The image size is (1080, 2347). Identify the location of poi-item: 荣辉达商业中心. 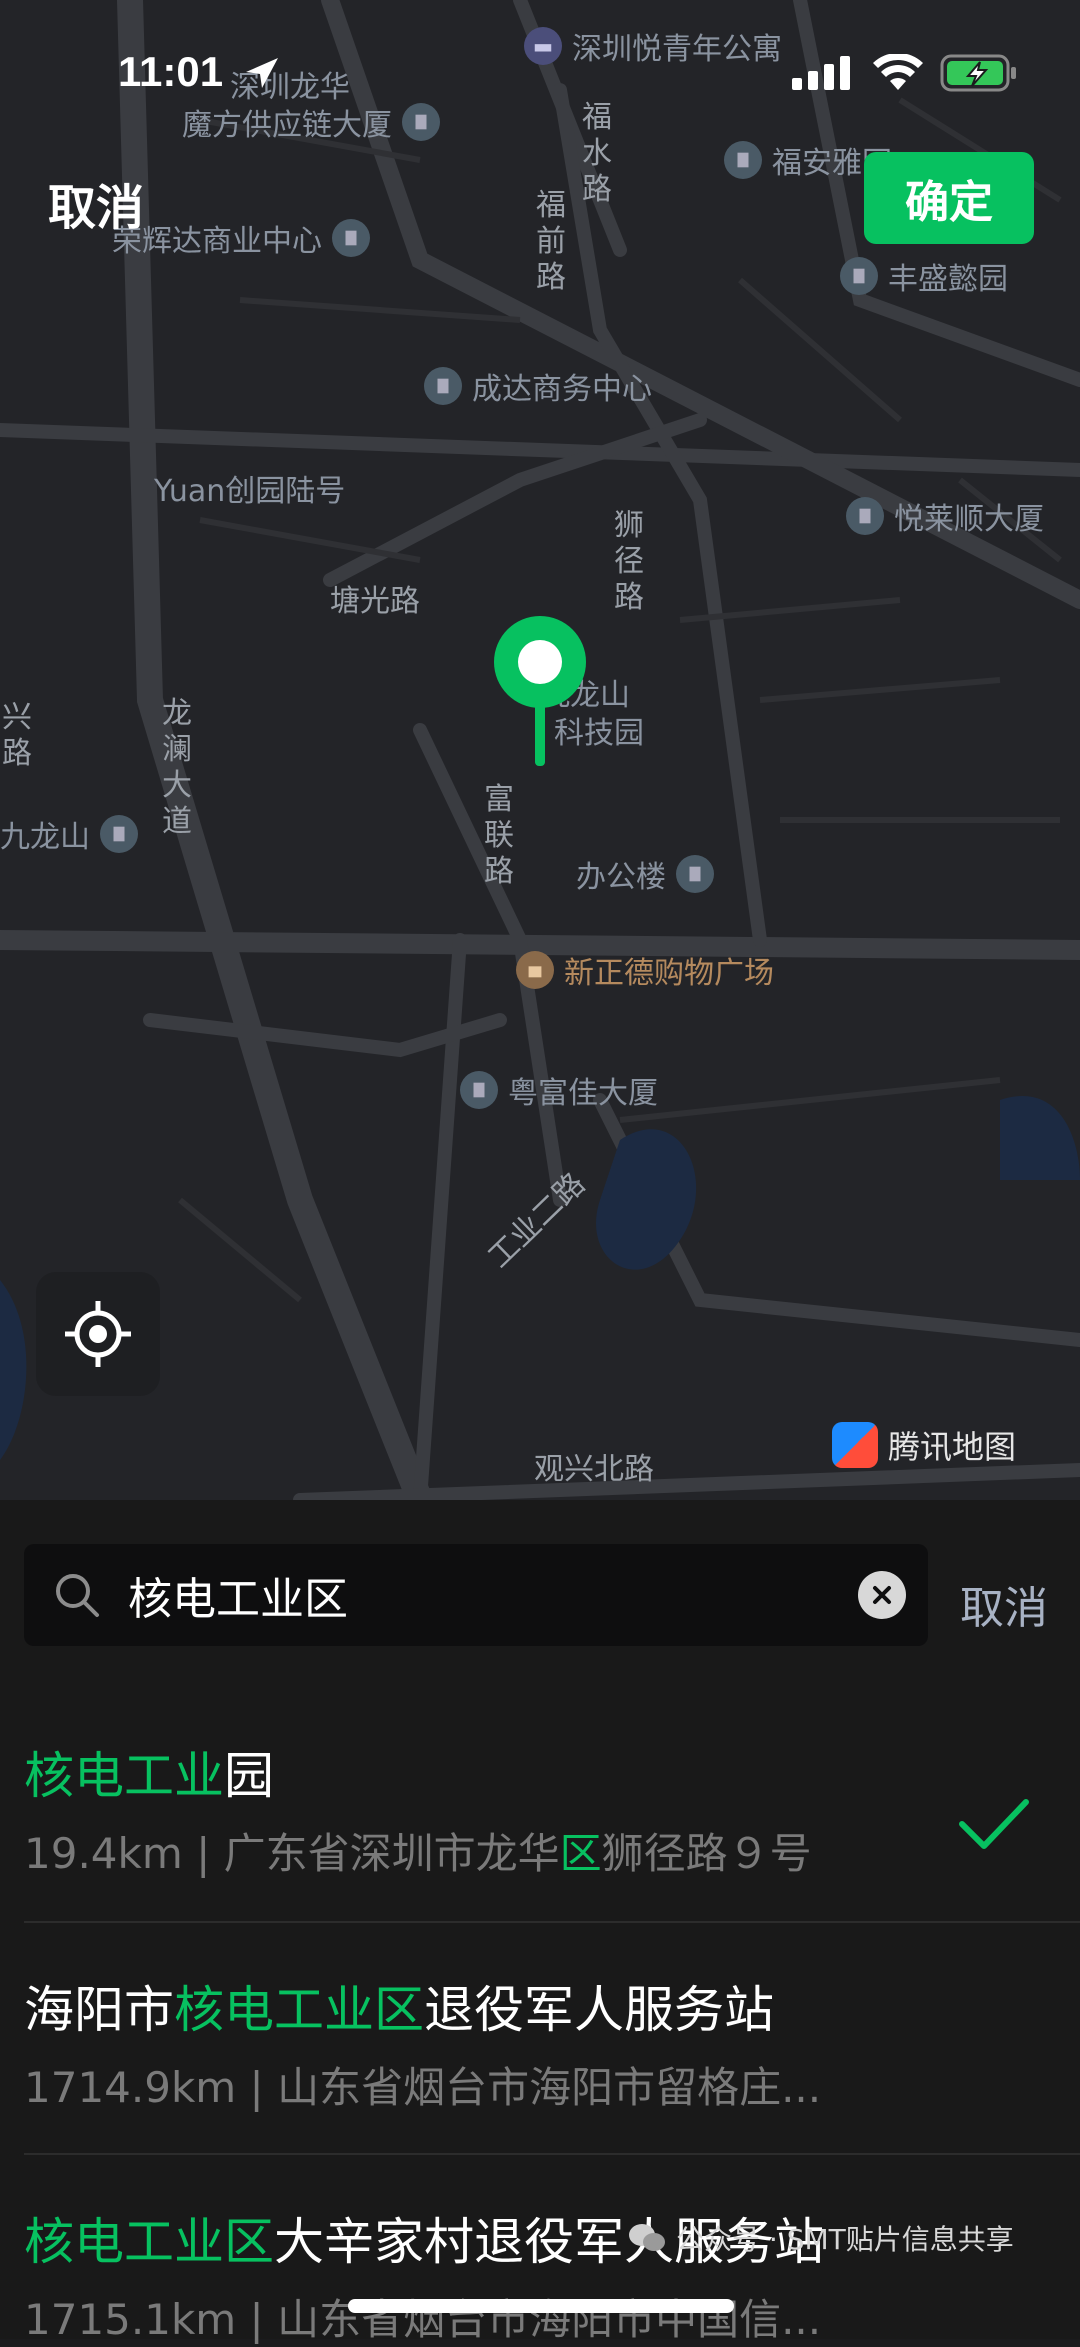
(241, 238).